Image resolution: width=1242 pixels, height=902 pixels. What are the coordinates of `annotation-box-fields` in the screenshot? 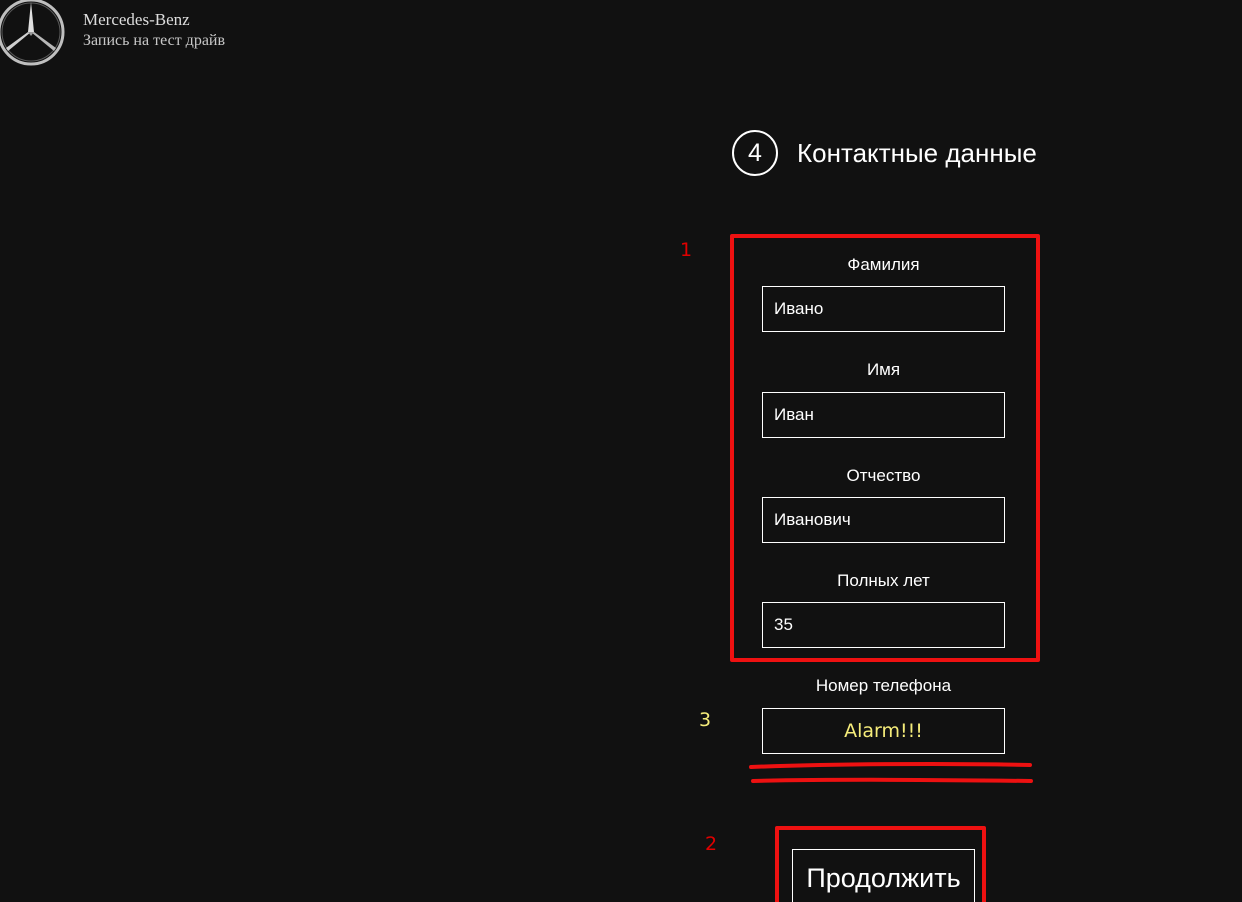 It's located at (885, 448).